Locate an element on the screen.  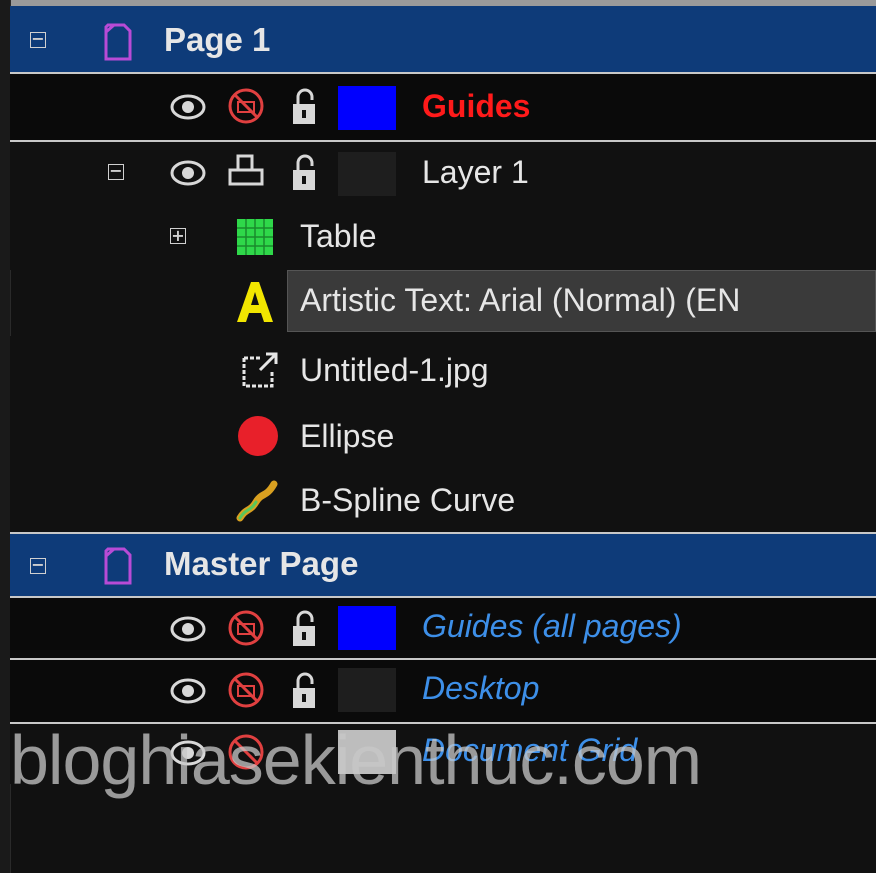
object-row-bitmap: Untitled-1.jpg is located at coordinates (443, 369).